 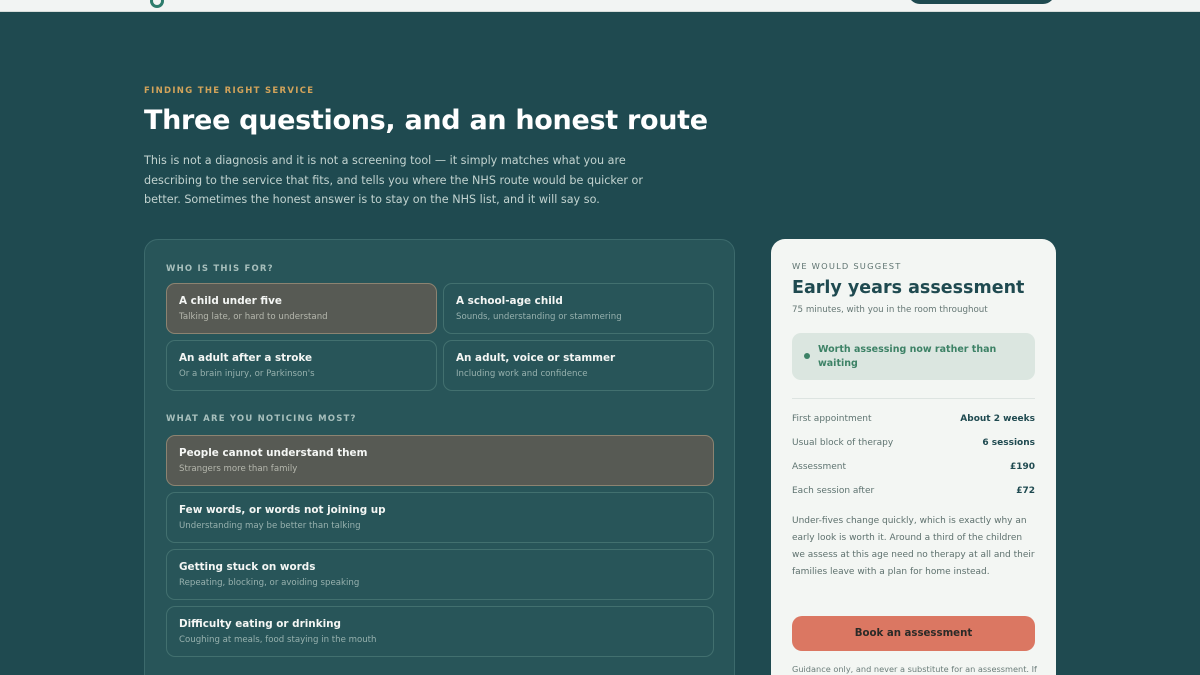 What do you see at coordinates (220, 269) in the screenshot?
I see `who-question-label: WHO IS THIS FOR?` at bounding box center [220, 269].